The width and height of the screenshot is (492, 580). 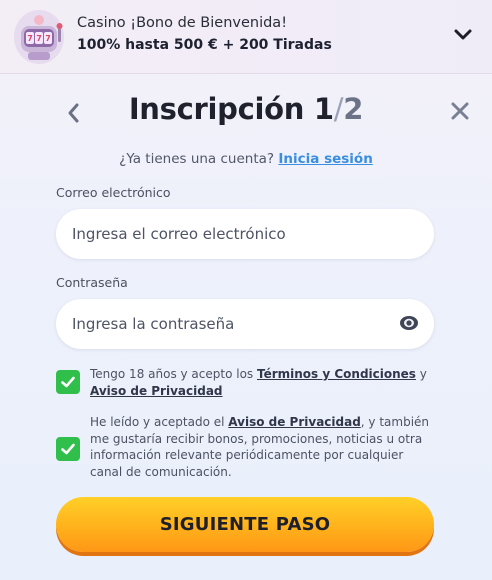 What do you see at coordinates (92, 282) in the screenshot?
I see `password-label: Contraseña` at bounding box center [92, 282].